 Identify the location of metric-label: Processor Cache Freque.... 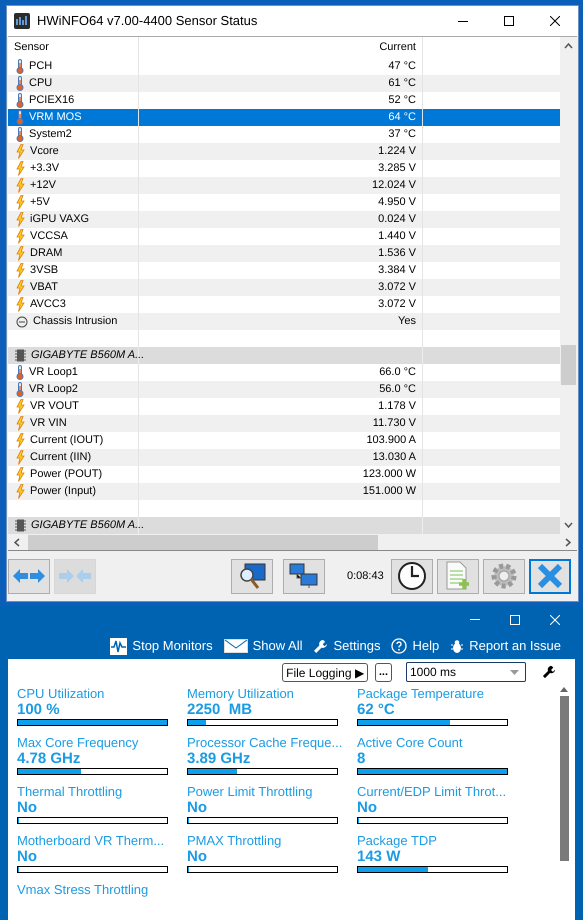
(264, 742).